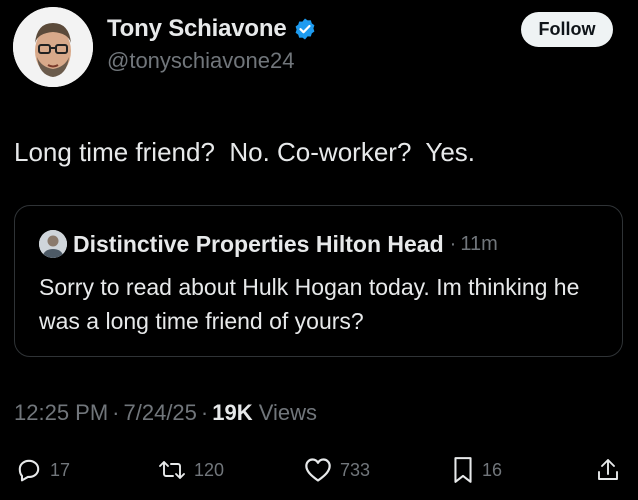 Image resolution: width=638 pixels, height=500 pixels. I want to click on quoted-author-name: Distinctive Properties Hilton Head, so click(258, 243).